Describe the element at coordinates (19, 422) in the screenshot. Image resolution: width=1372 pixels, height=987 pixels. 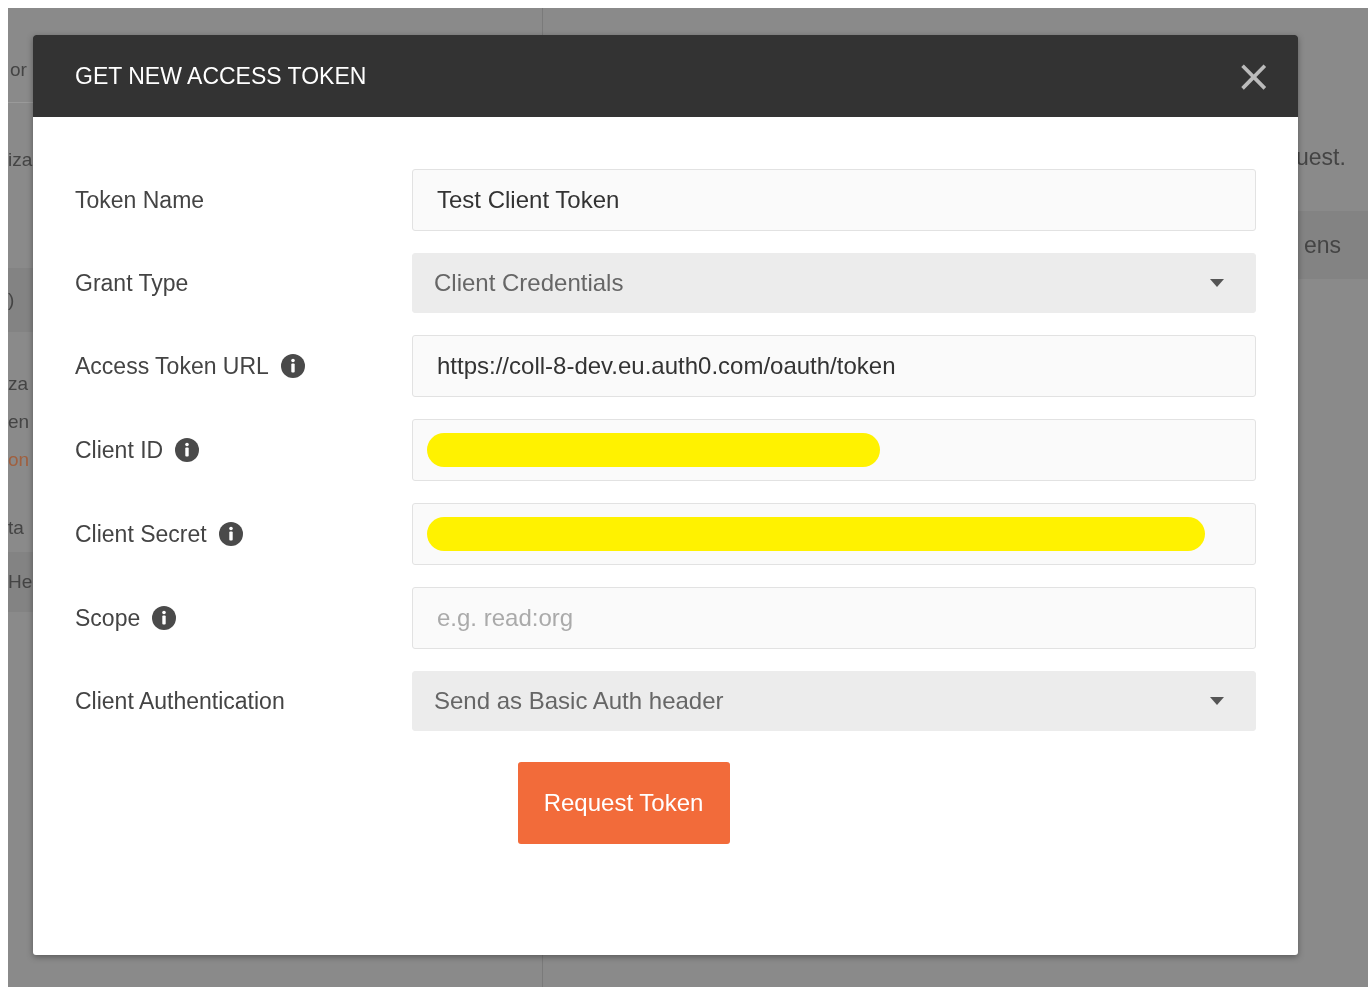
I see `background-text: en` at that location.